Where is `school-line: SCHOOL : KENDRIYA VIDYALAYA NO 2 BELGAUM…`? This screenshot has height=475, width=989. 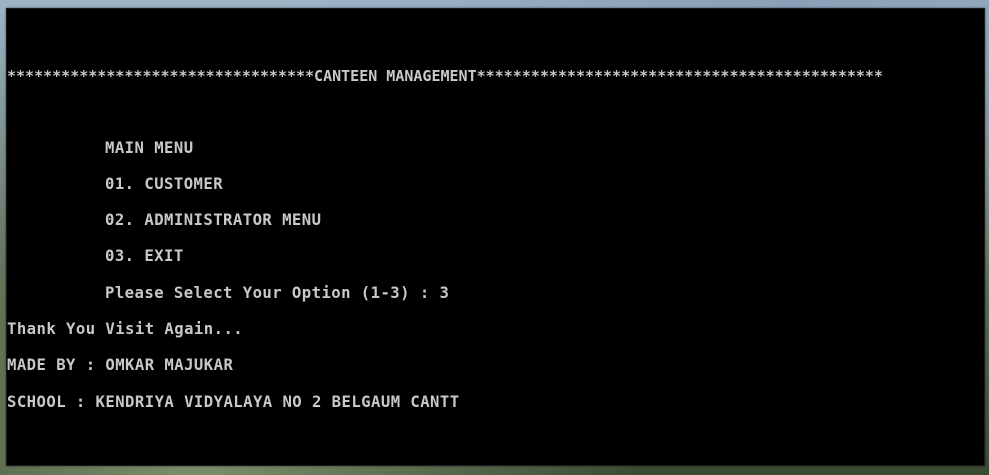
school-line: SCHOOL : KENDRIYA VIDYALAYA NO 2 BELGAUM… is located at coordinates (233, 402).